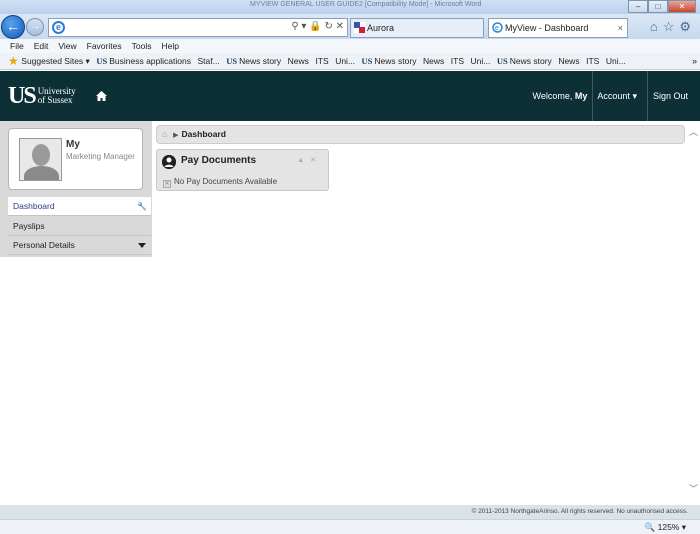 Image resolution: width=700 pixels, height=534 pixels. Describe the element at coordinates (67, 46) in the screenshot. I see `menu-view: View` at that location.